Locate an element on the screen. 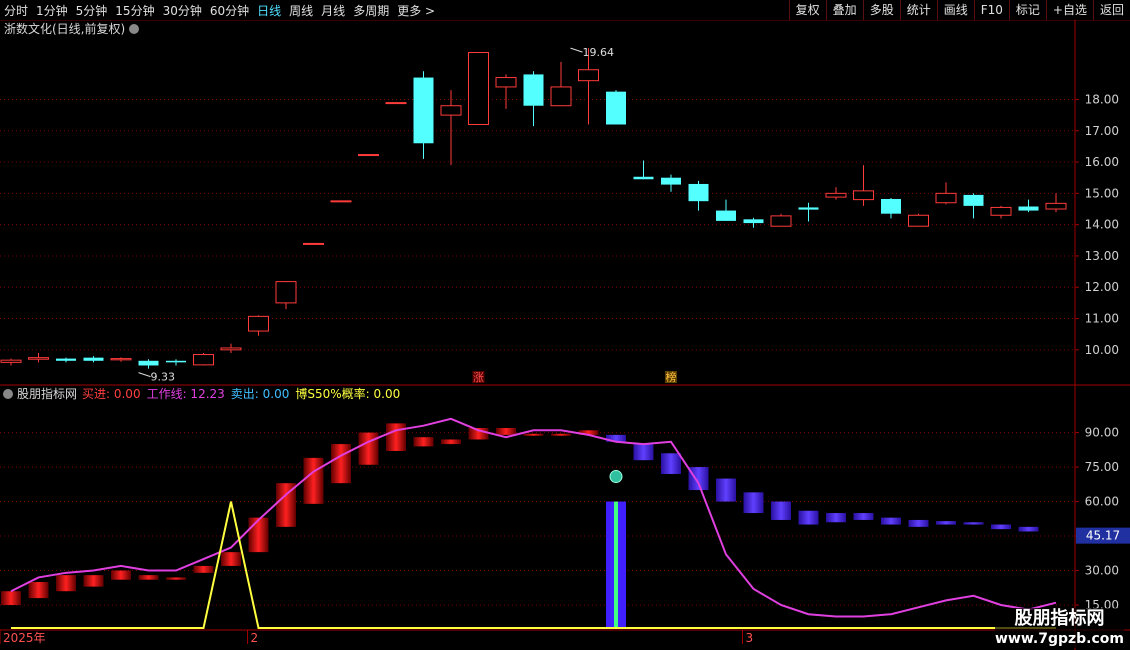  low-pointer is located at coordinates (144, 375).